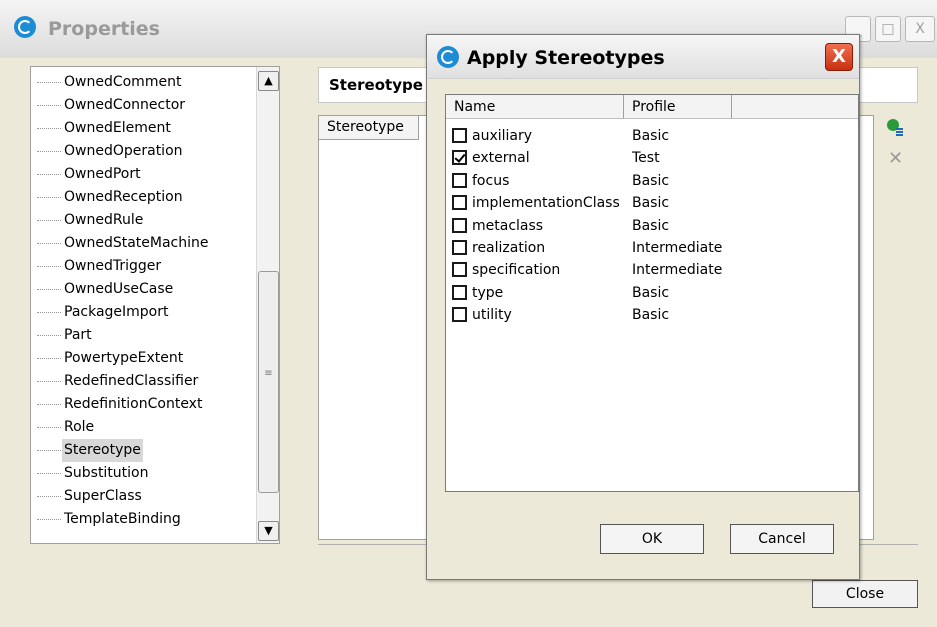 The height and width of the screenshot is (627, 937). I want to click on tree-item: OwnedPort, so click(144, 174).